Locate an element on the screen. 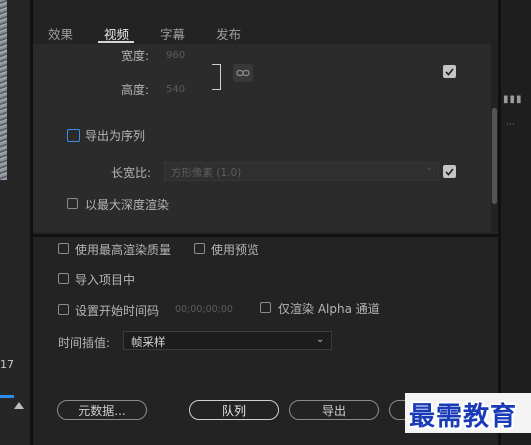 The image size is (531, 445). import-into-project-label: 导入项目中 is located at coordinates (105, 280).